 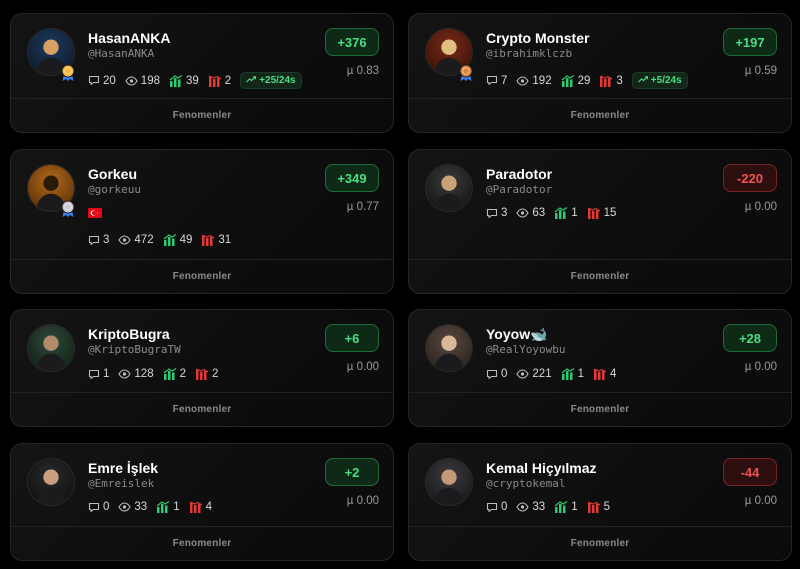 I want to click on bearish-count: 31, so click(x=225, y=240).